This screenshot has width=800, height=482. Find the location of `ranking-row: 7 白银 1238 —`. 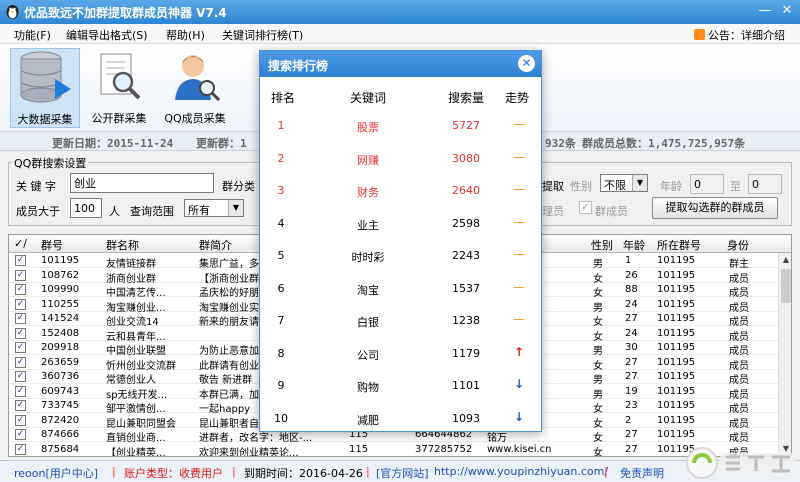

ranking-row: 7 白银 1238 — is located at coordinates (400, 322).